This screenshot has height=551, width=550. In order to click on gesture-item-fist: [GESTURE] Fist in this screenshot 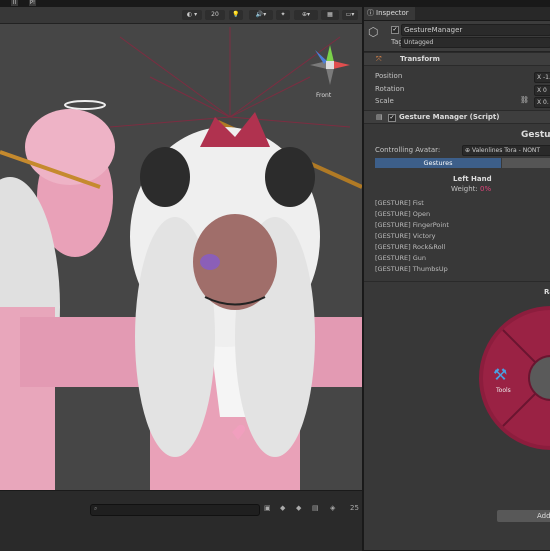, I will do `click(399, 203)`.